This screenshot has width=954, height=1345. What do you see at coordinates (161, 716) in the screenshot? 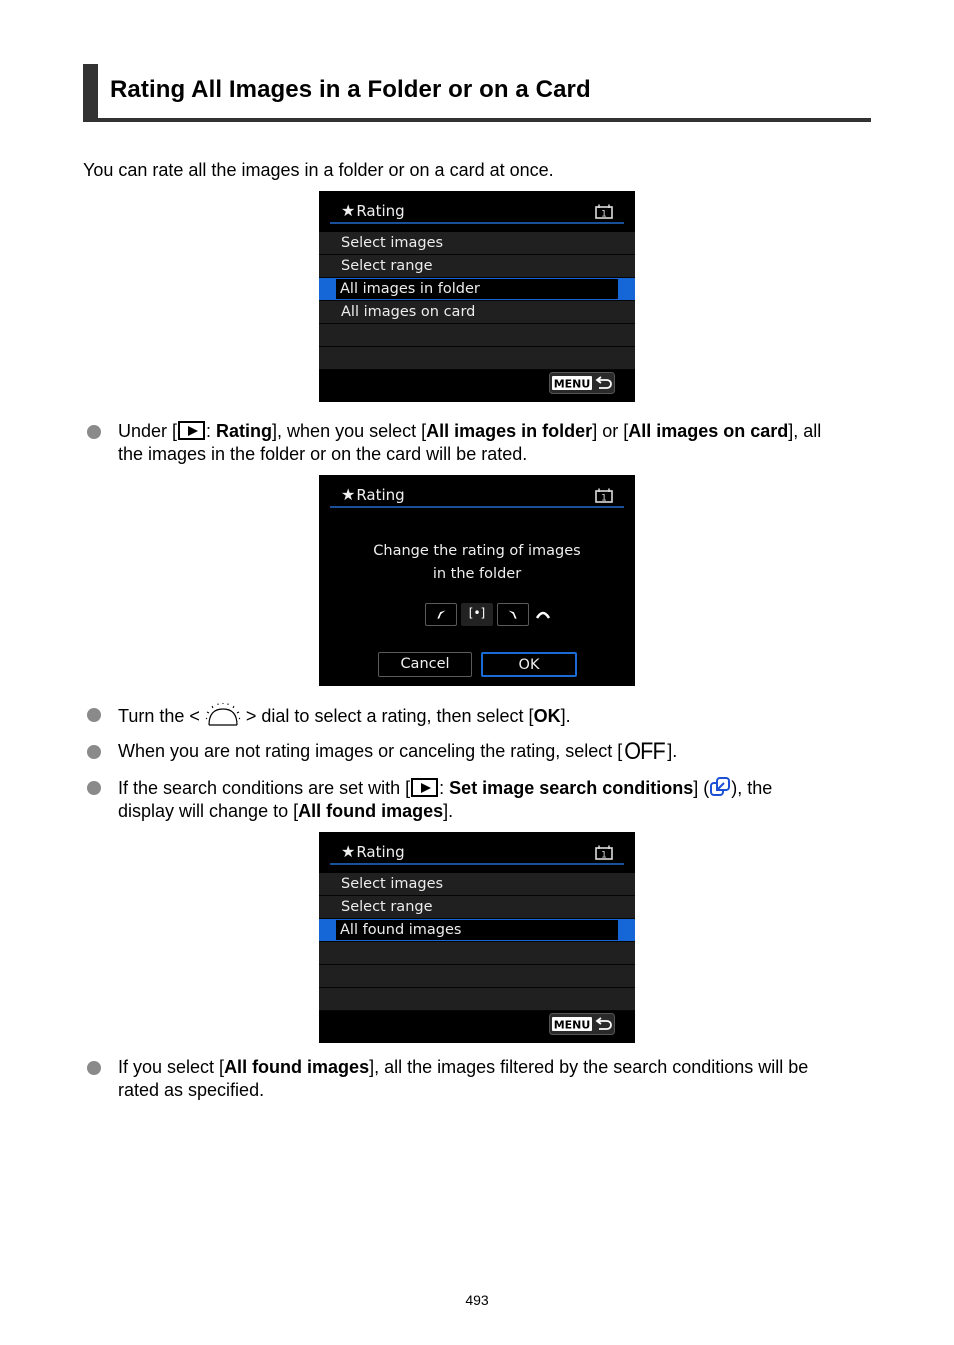
I see `text: Turn the <` at bounding box center [161, 716].